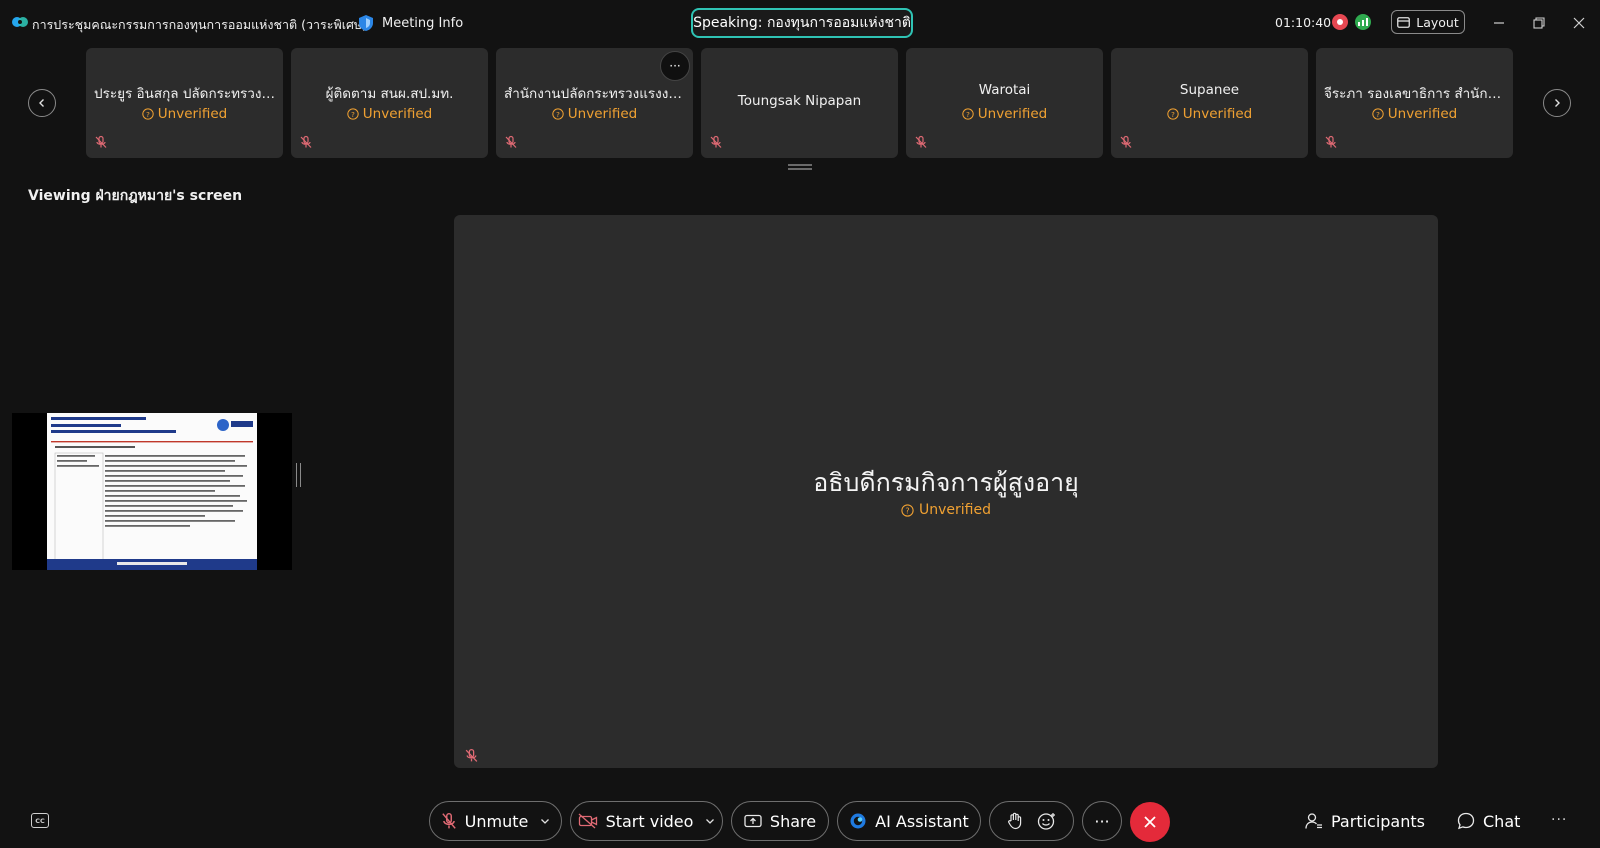 This screenshot has width=1600, height=848. Describe the element at coordinates (1015, 821) in the screenshot. I see `raise-hand-icon` at that location.